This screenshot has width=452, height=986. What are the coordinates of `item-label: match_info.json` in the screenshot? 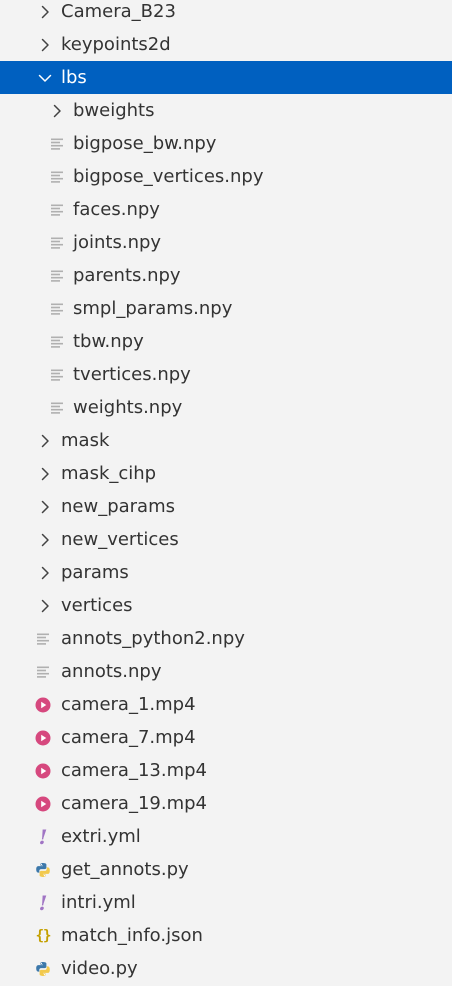 It's located at (132, 935).